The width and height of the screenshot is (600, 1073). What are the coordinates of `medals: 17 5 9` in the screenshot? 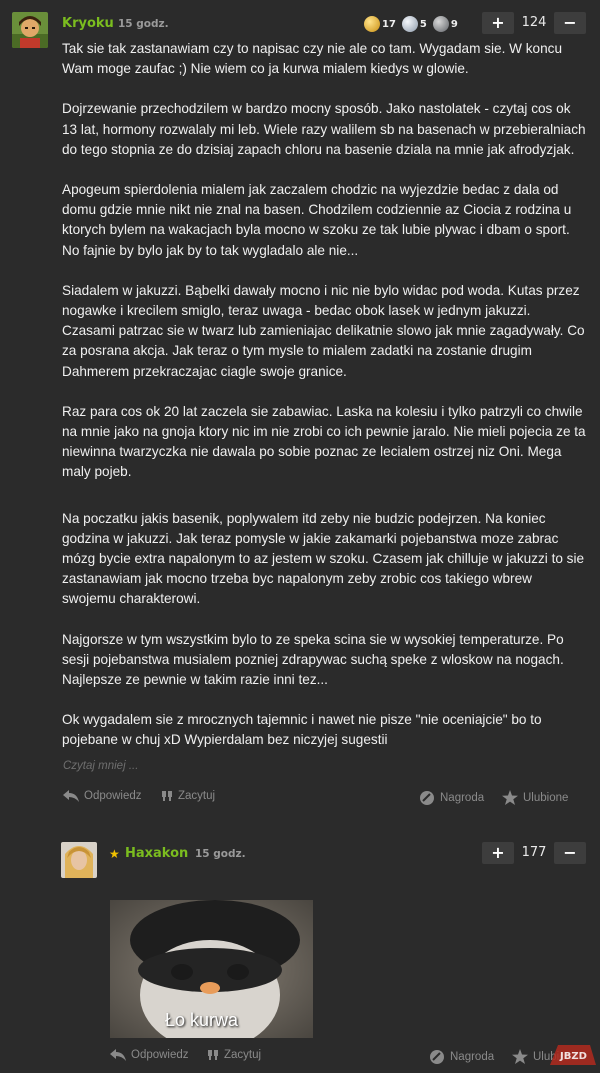 It's located at (414, 24).